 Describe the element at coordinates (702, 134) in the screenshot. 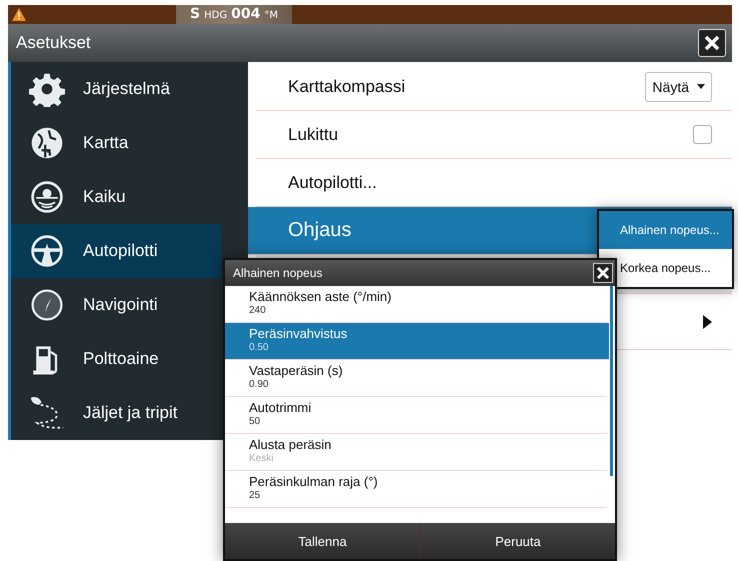

I see `checkbox` at that location.